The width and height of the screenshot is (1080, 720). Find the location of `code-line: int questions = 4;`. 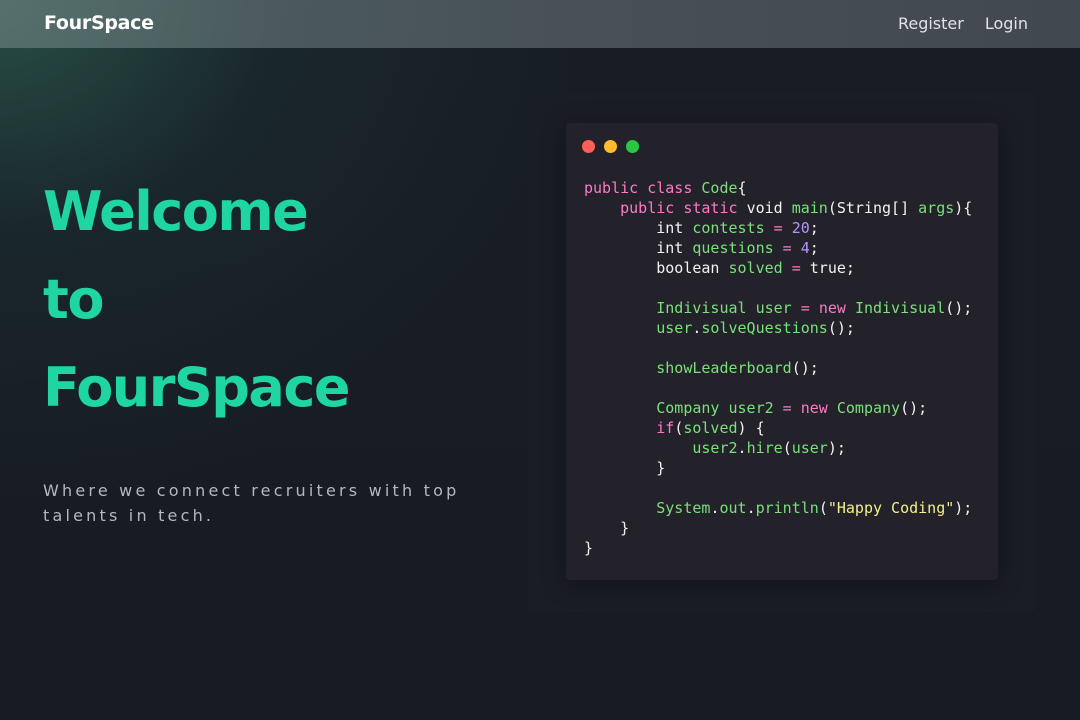

code-line: int questions = 4; is located at coordinates (778, 248).